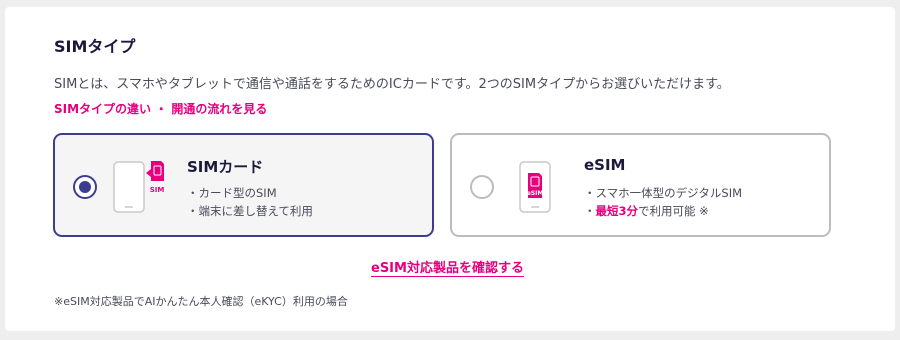 The height and width of the screenshot is (340, 900). What do you see at coordinates (250, 202) in the screenshot?
I see `sim-card-features: ・カード型のSIM ・端末に差し替えて利用` at bounding box center [250, 202].